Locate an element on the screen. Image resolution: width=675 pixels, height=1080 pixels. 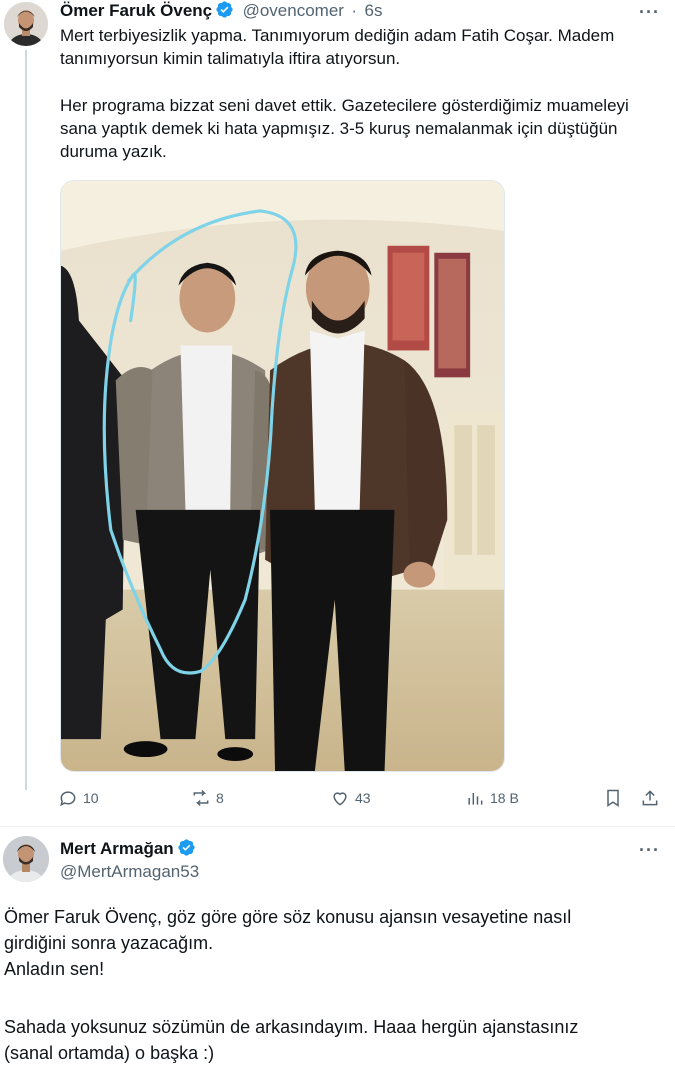
views-button: 18 B is located at coordinates (492, 798).